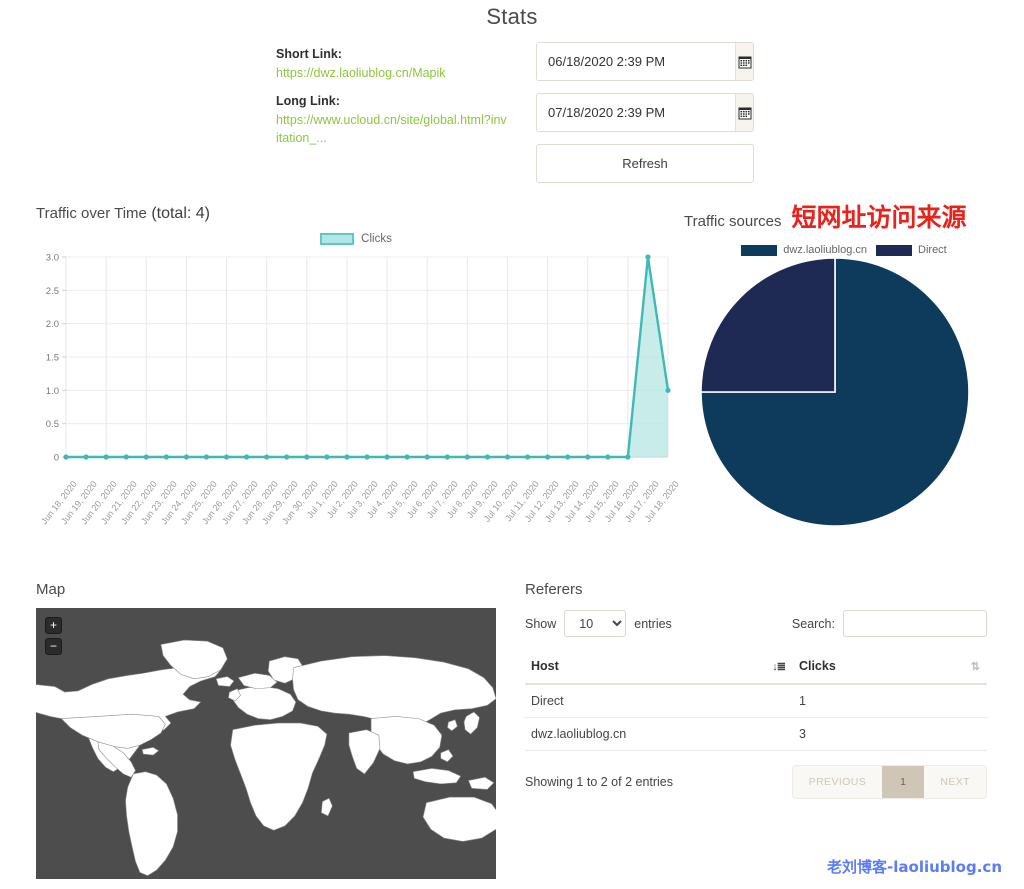 Image resolution: width=1024 pixels, height=889 pixels. What do you see at coordinates (545, 666) in the screenshot?
I see `column-header-host-label: Host` at bounding box center [545, 666].